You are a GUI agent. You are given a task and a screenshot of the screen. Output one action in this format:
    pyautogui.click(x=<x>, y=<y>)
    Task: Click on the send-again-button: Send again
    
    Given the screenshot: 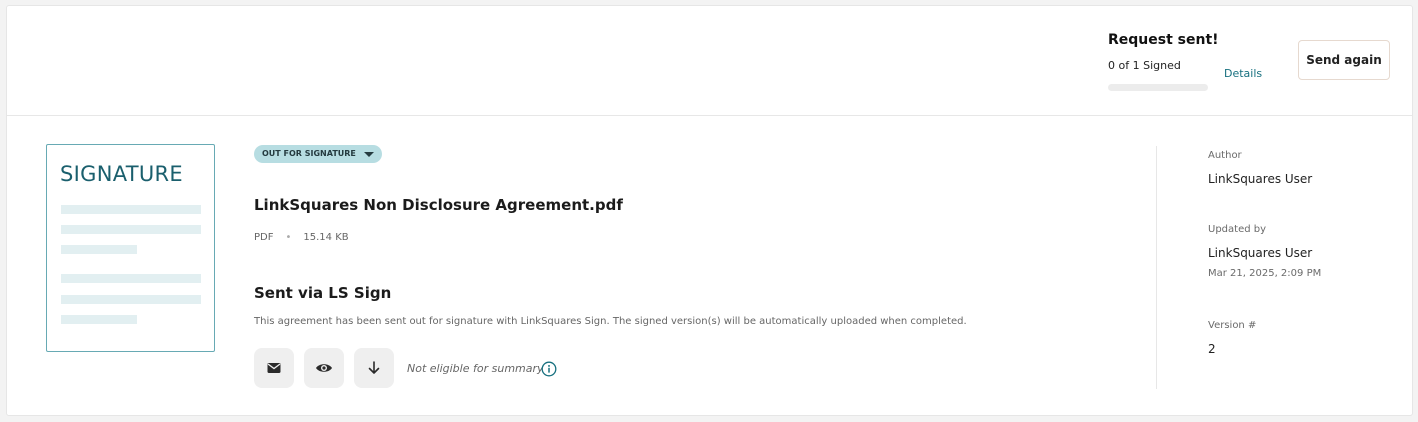 What is the action you would take?
    pyautogui.click(x=1344, y=60)
    